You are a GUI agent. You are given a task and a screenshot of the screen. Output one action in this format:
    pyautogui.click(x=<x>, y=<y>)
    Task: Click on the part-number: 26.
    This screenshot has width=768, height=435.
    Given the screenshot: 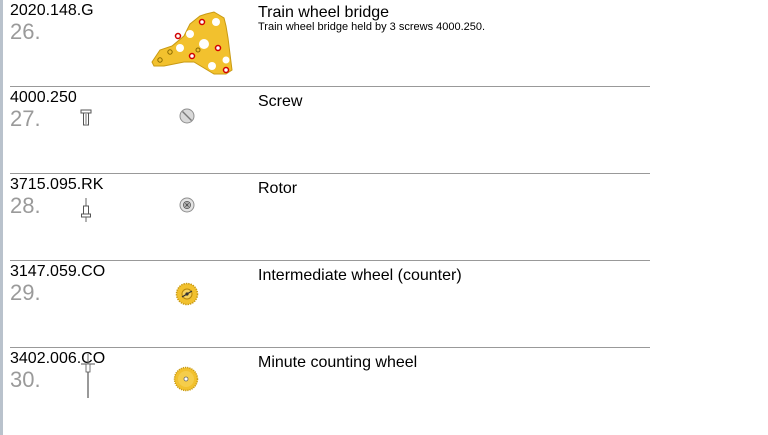 What is the action you would take?
    pyautogui.click(x=25, y=31)
    